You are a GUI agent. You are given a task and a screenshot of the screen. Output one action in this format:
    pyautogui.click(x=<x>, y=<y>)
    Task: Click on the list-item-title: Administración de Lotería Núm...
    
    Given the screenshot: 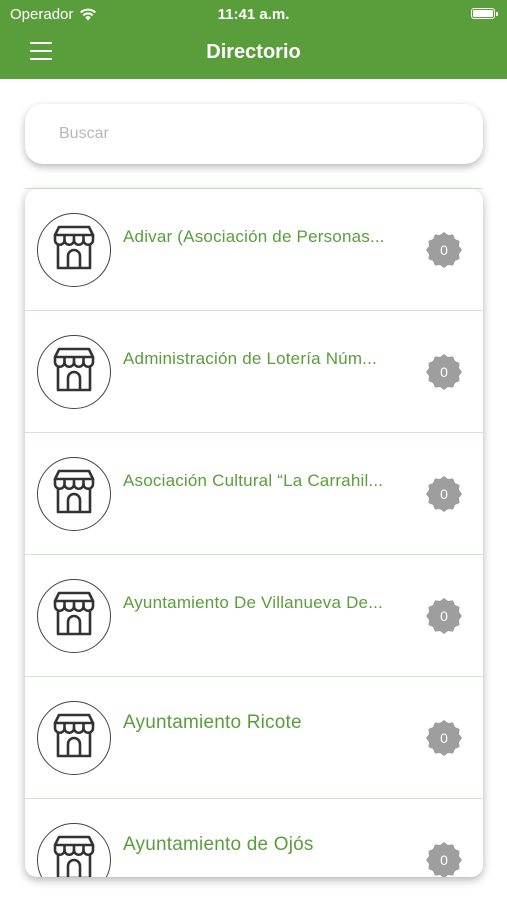 What is the action you would take?
    pyautogui.click(x=250, y=358)
    